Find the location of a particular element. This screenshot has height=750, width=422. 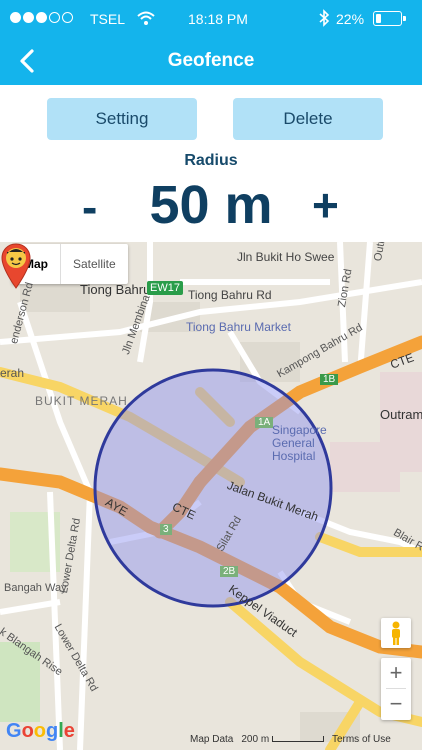

map-type-satellite-button: Satellite is located at coordinates (94, 264).